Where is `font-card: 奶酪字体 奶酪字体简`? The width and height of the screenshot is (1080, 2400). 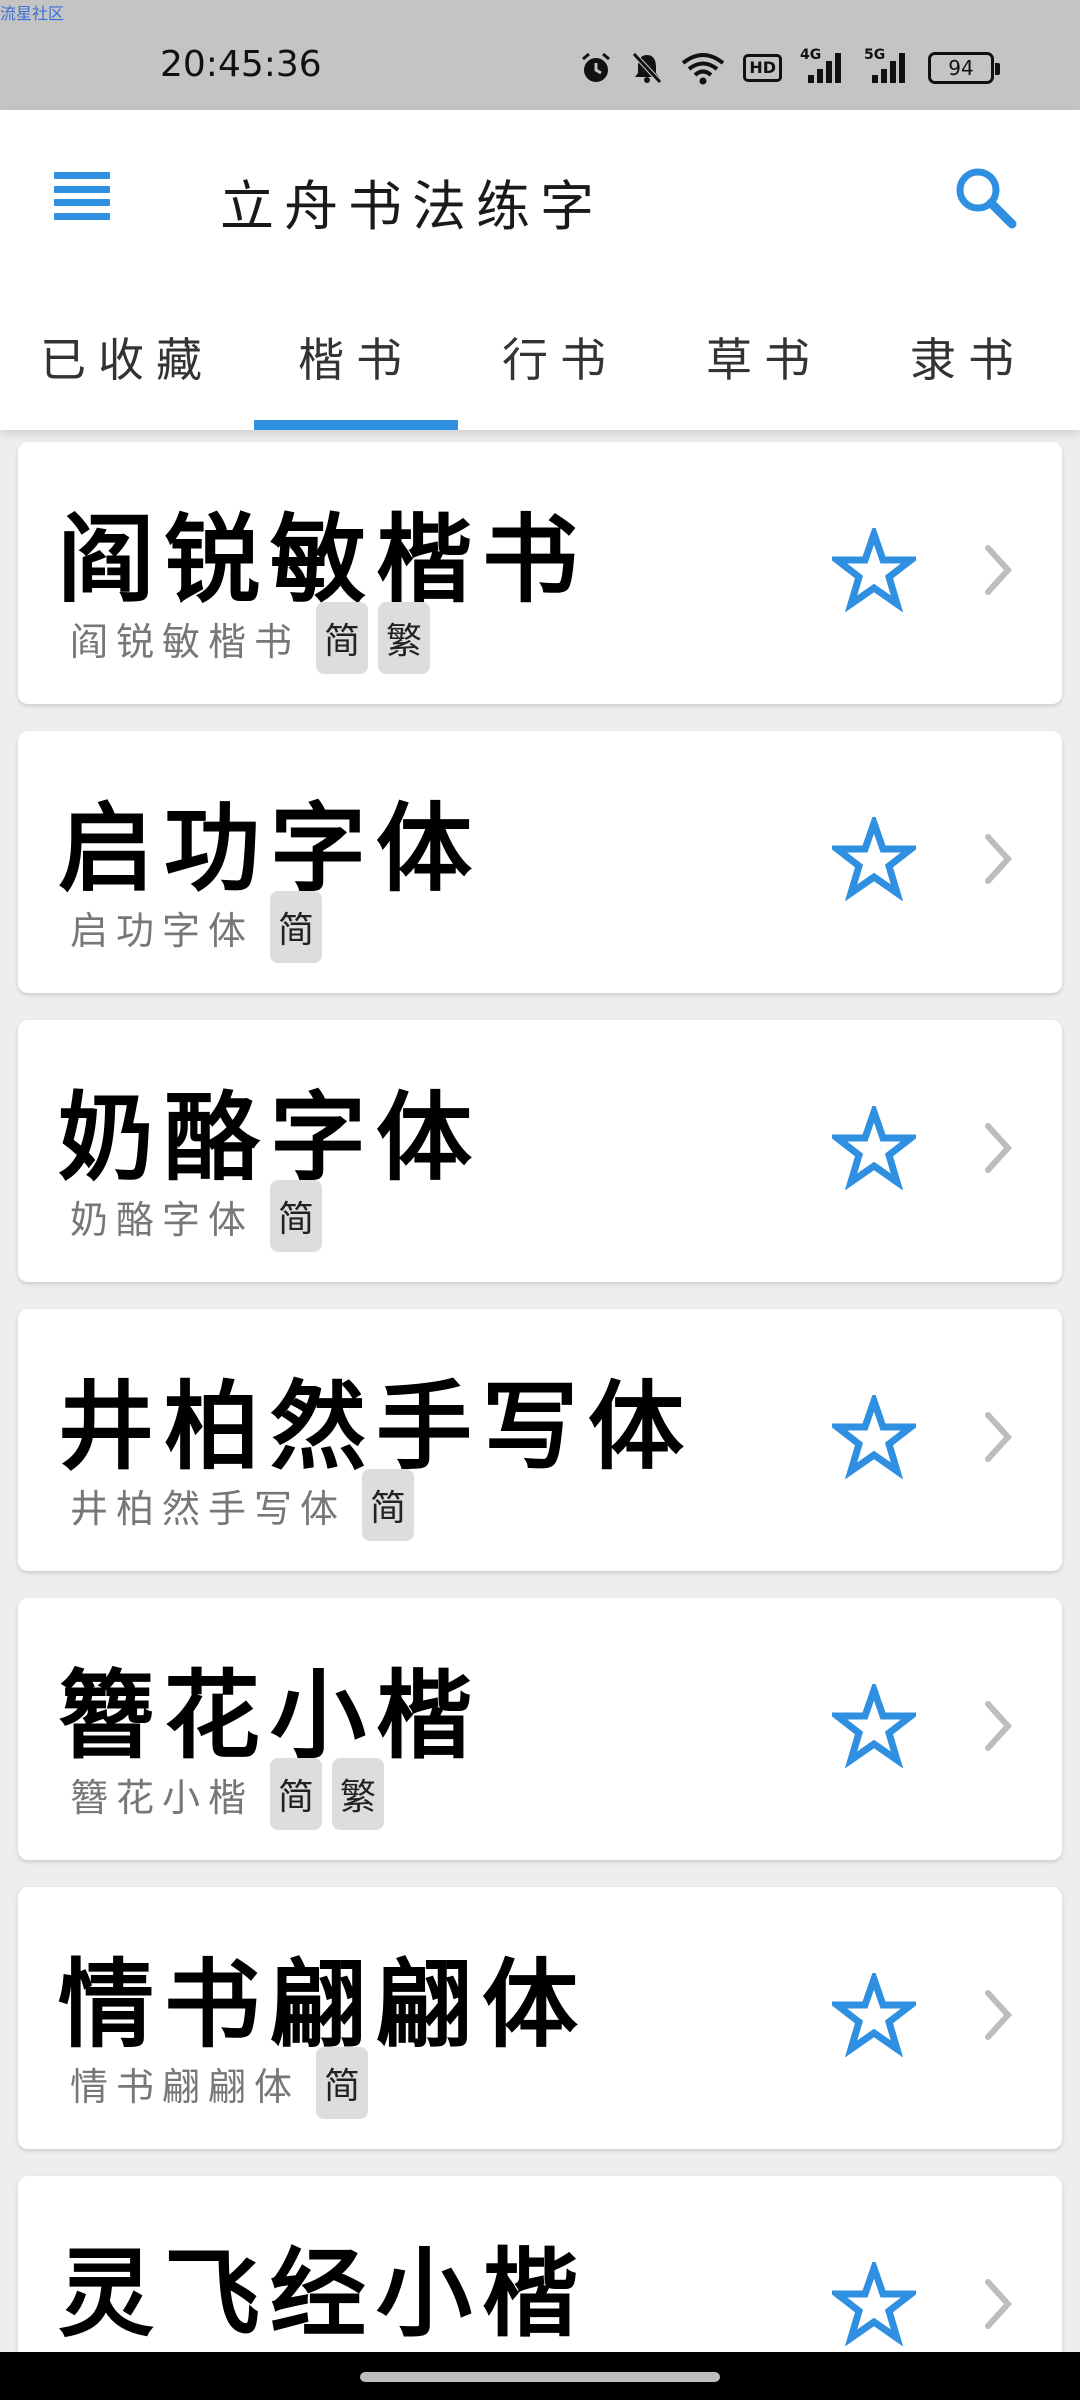
font-card: 奶酪字体 奶酪字体简 is located at coordinates (540, 1151).